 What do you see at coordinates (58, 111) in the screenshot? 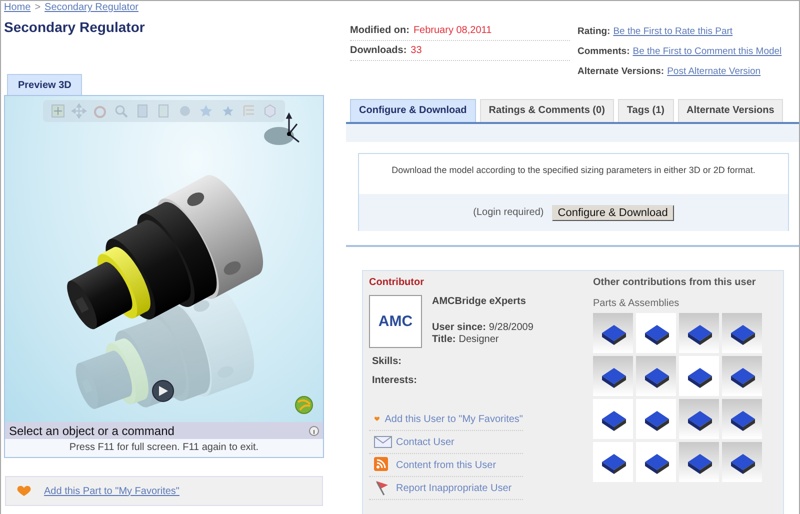
I see `fit-icon` at bounding box center [58, 111].